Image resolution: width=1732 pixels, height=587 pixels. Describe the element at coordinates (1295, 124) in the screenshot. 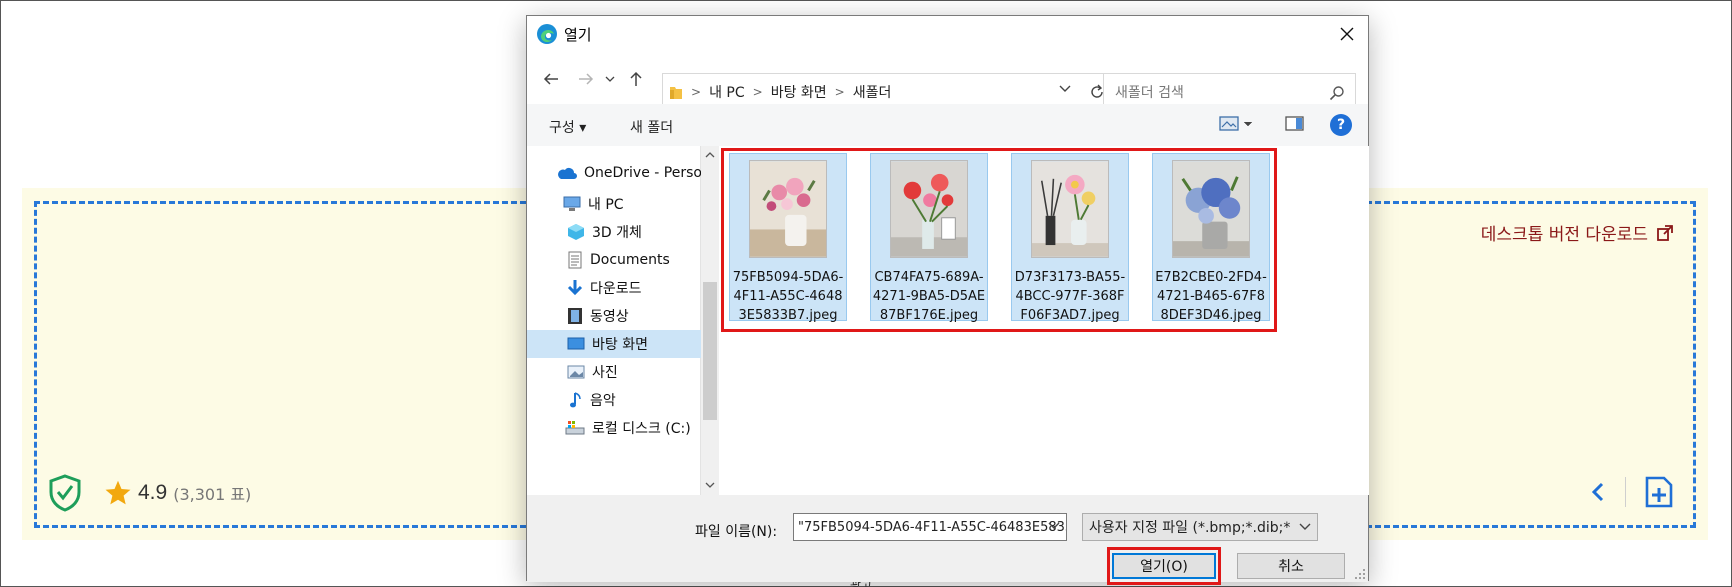

I see `preview-pane-icon` at that location.